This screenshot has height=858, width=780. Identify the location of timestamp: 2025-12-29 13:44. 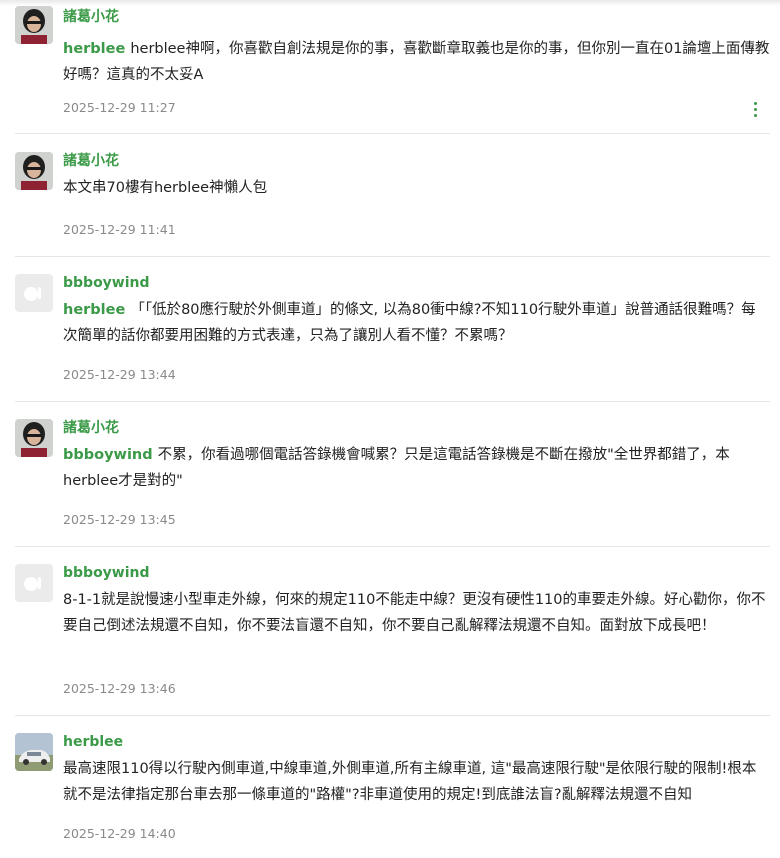
(119, 374).